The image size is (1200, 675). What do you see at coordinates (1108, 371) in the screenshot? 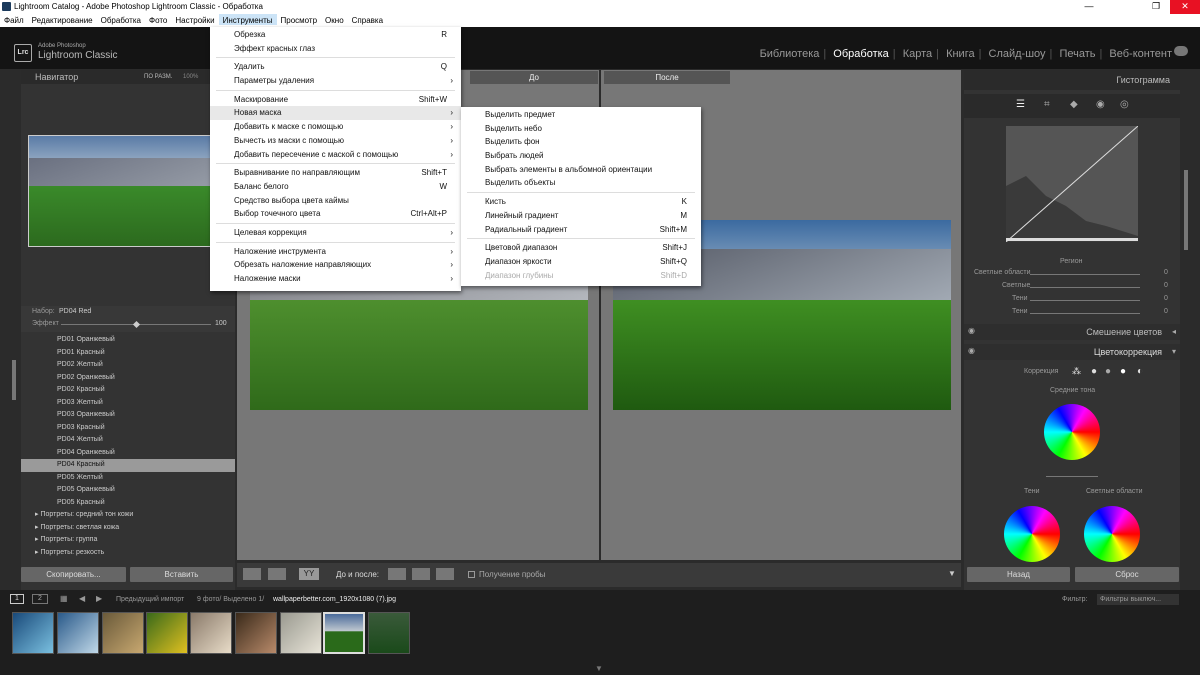
I see `midtones-mode-icon: ●` at bounding box center [1108, 371].